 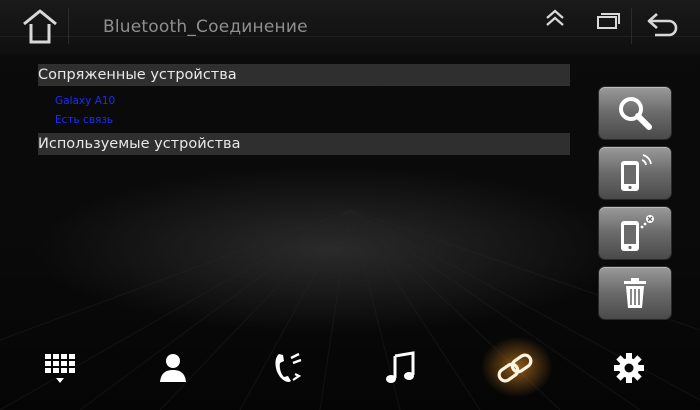 I want to click on home-button, so click(x=40, y=26).